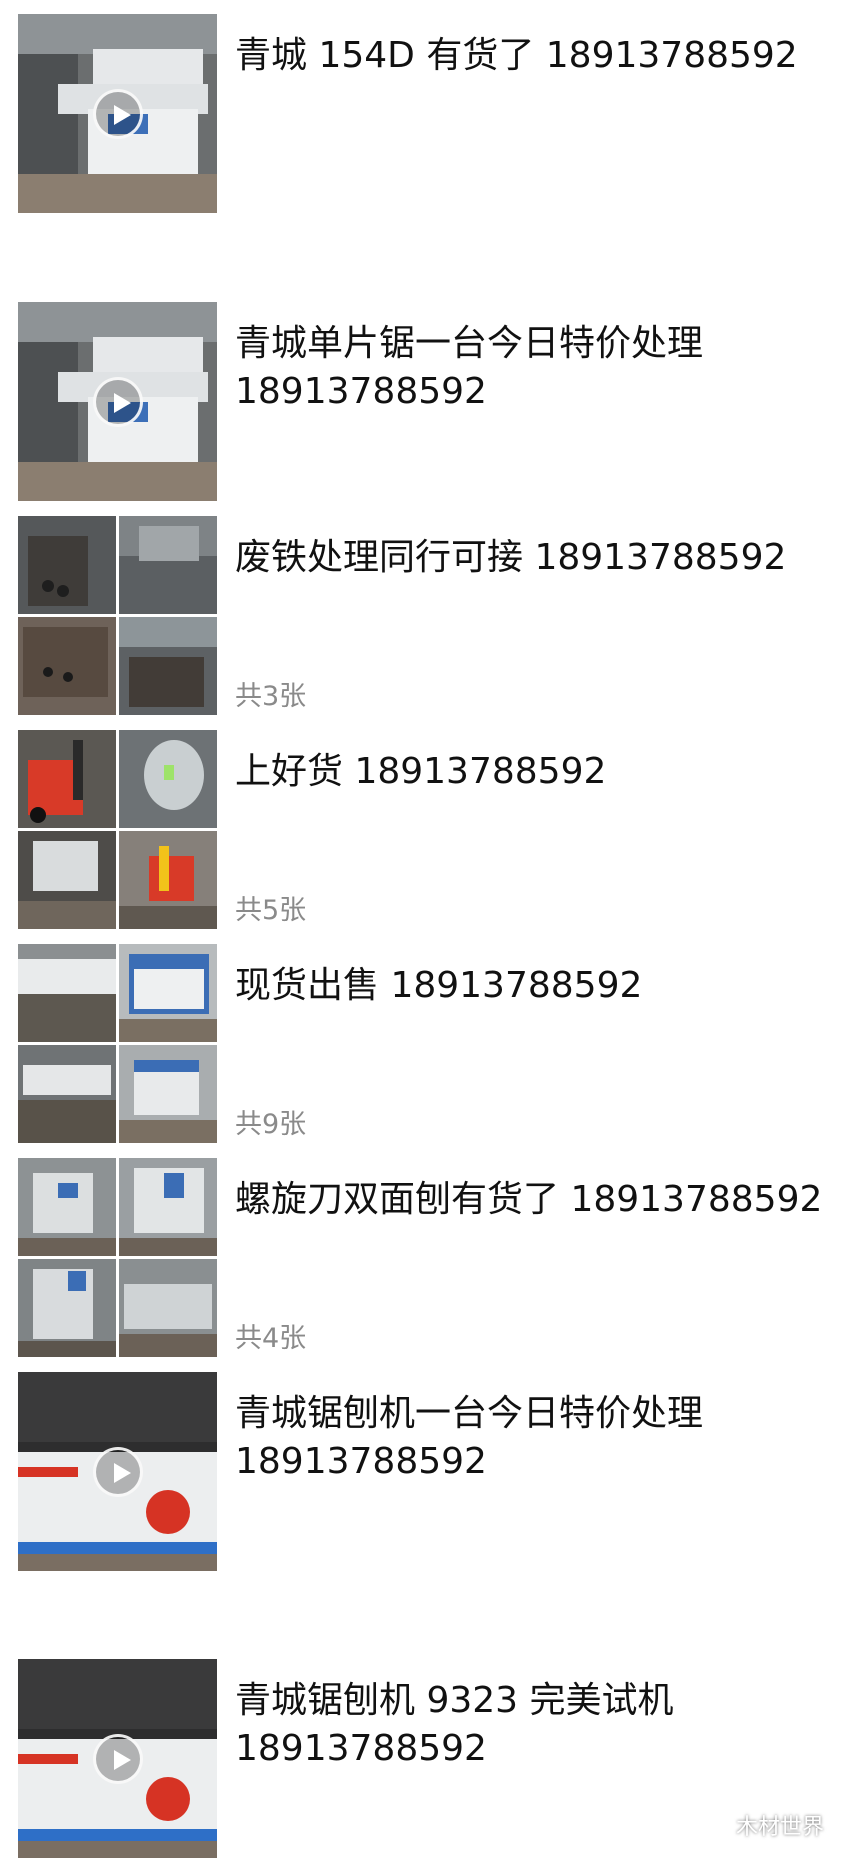  Describe the element at coordinates (511, 557) in the screenshot. I see `post-text: 废铁处理同行可接 18913788592` at that location.